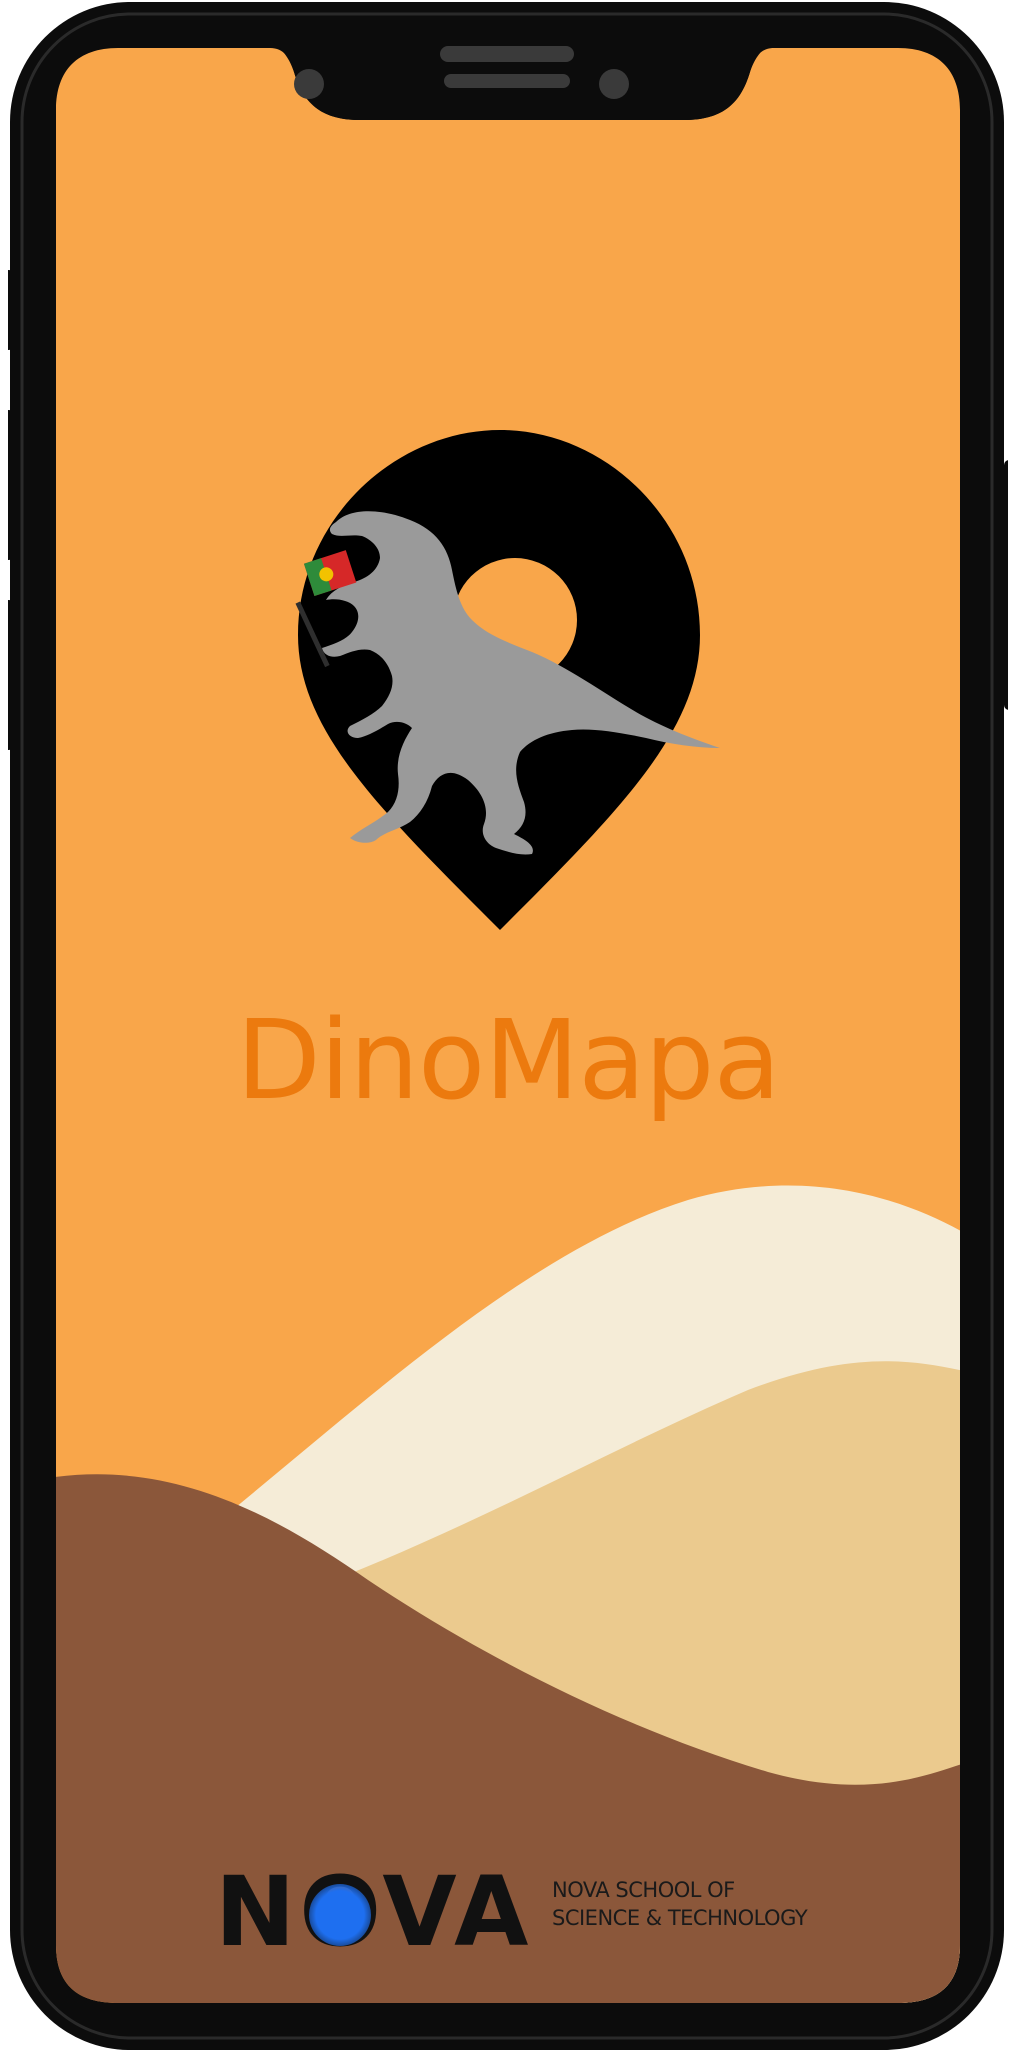 Image resolution: width=1016 pixels, height=2053 pixels. I want to click on nova-tagline-line2: SCIENCE & TECHNOLOGY, so click(680, 1918).